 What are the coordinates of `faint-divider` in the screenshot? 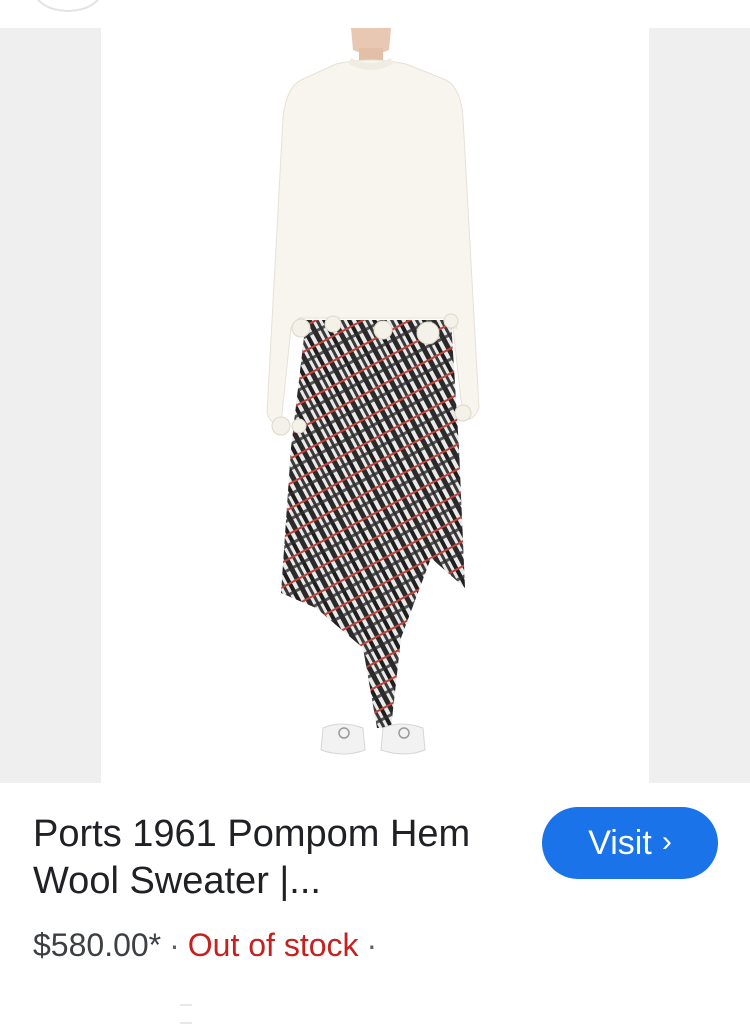 It's located at (230, 1008).